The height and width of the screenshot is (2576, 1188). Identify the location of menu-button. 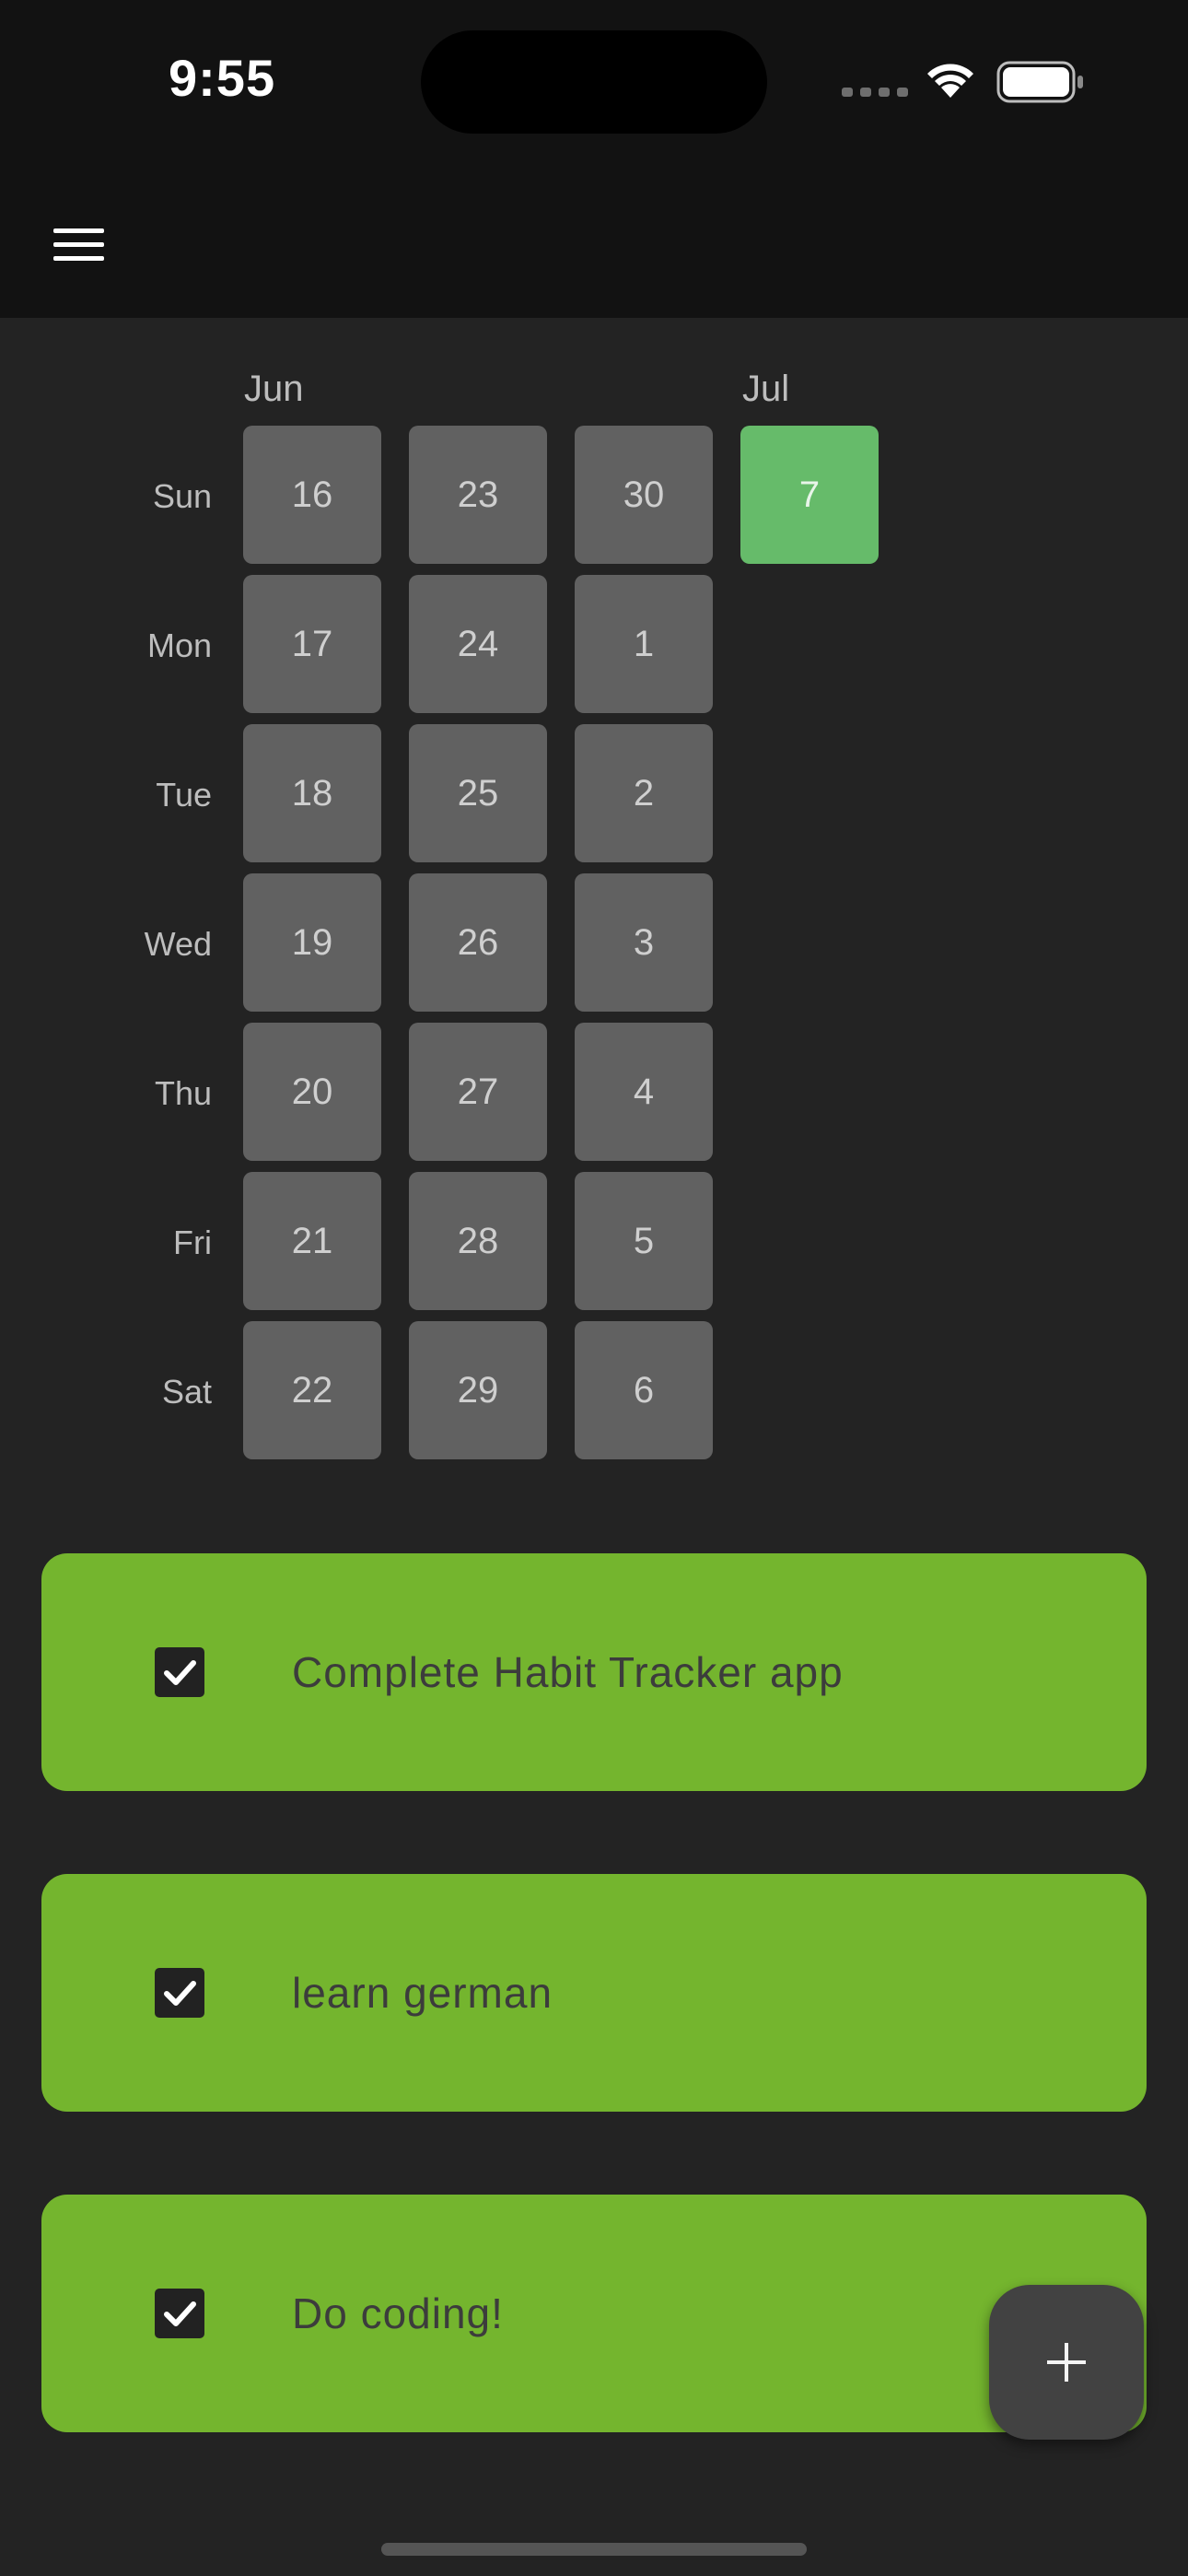
(78, 245).